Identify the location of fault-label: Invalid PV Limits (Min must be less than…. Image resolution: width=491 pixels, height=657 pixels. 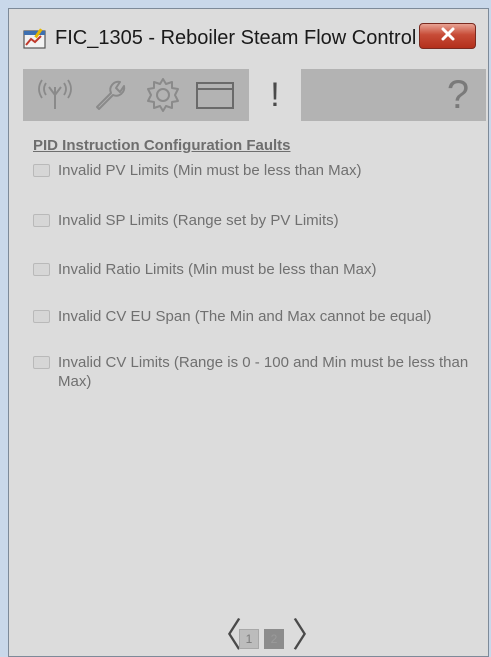
(210, 170).